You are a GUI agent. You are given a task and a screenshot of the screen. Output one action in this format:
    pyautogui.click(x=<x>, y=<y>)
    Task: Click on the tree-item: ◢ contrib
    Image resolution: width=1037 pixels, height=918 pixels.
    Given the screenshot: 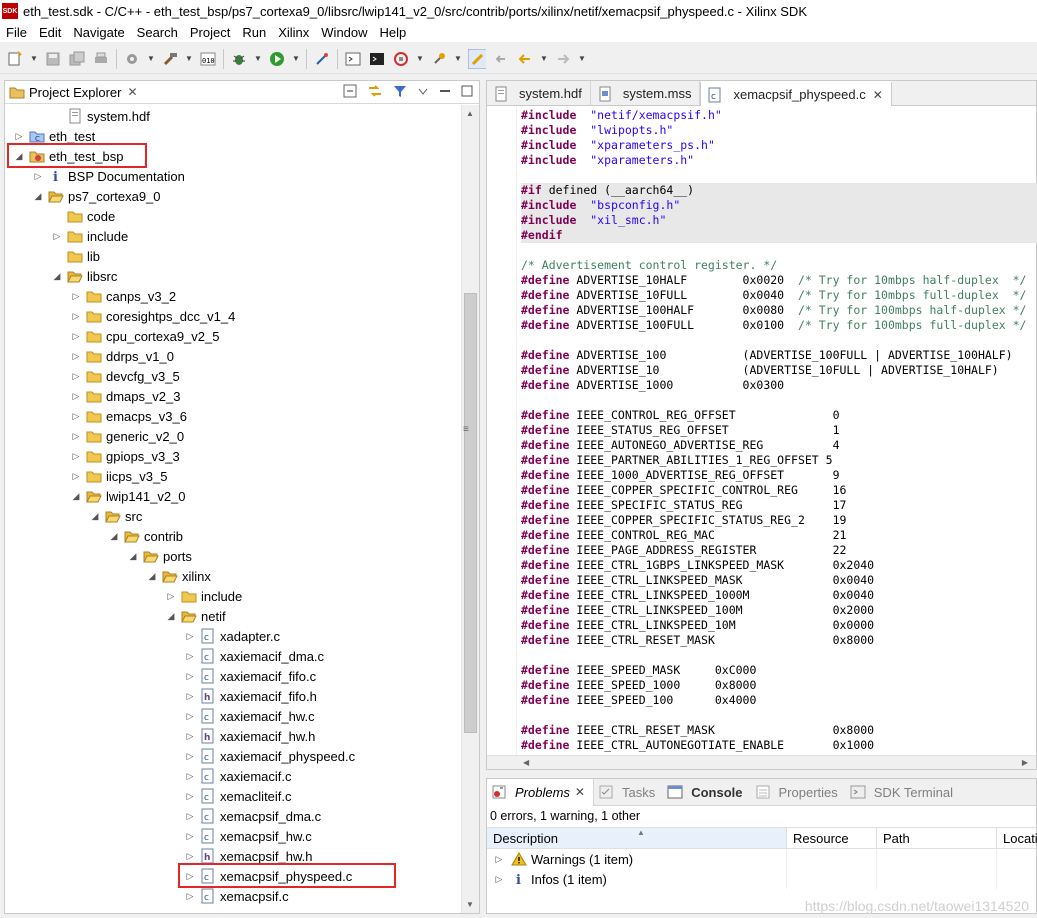 What is the action you would take?
    pyautogui.click(x=146, y=536)
    